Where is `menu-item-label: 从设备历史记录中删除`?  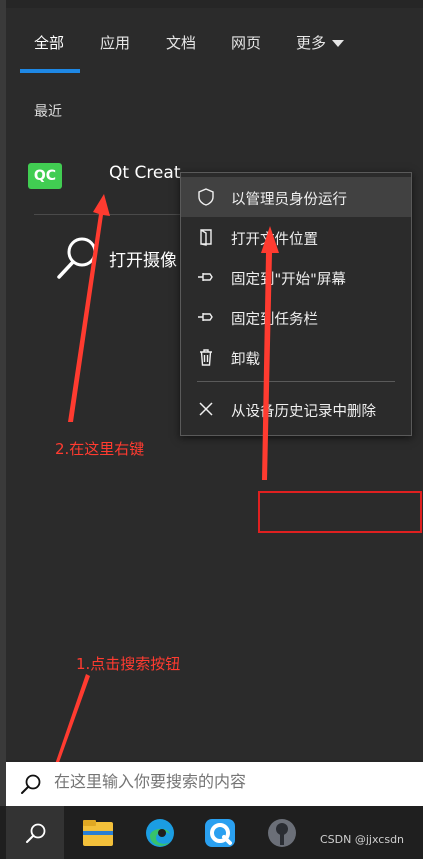
menu-item-label: 从设备历史记录中删除 is located at coordinates (303, 412).